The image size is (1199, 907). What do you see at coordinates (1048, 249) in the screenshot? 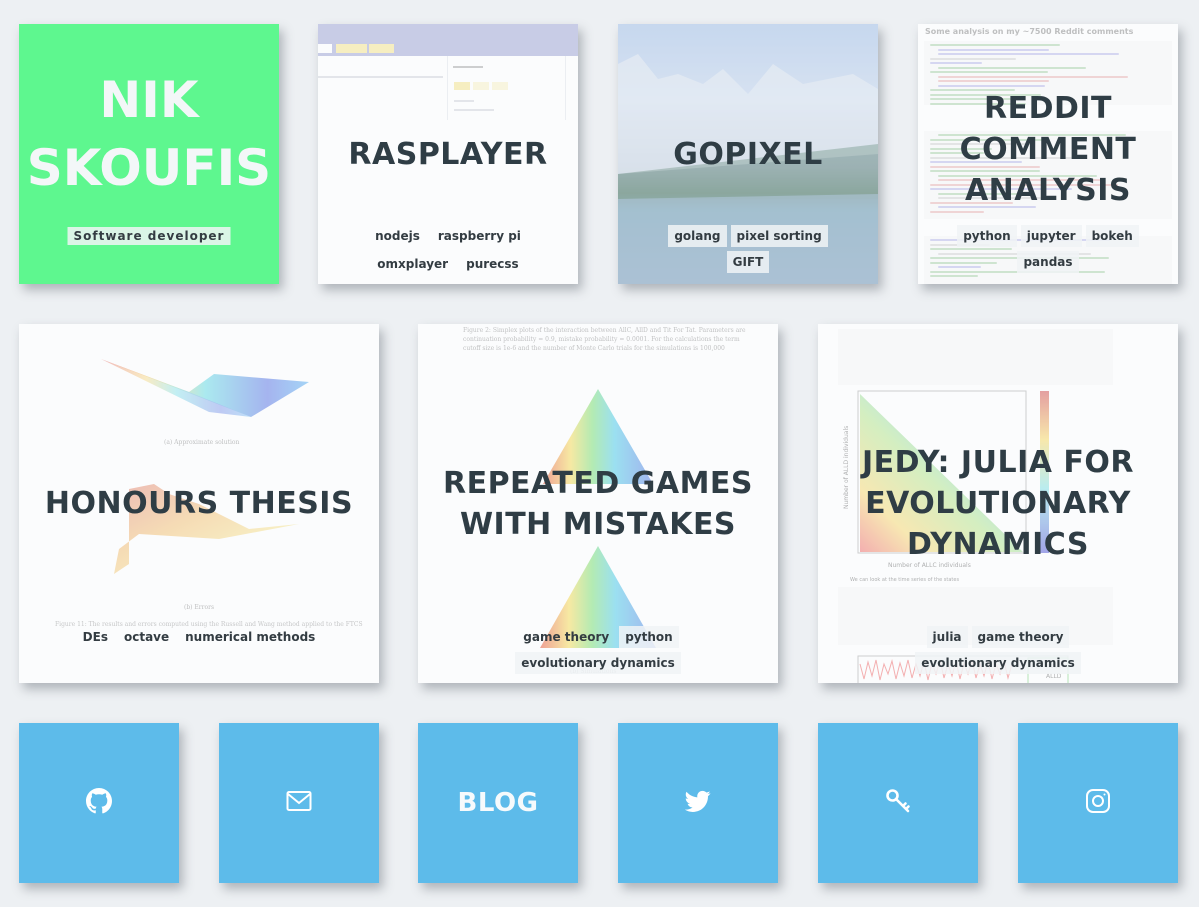
I see `tag-list: python jupyter bokeh pandas` at bounding box center [1048, 249].